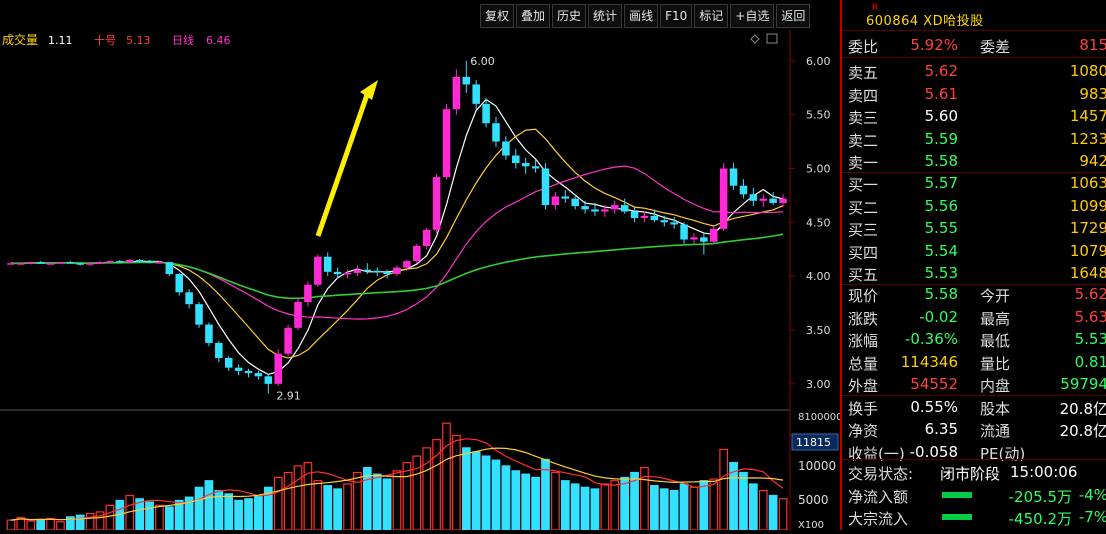 Image resolution: width=1106 pixels, height=534 pixels. What do you see at coordinates (974, 161) in the screenshot?
I see `ask-row: 卖一 5.58 942` at bounding box center [974, 161].